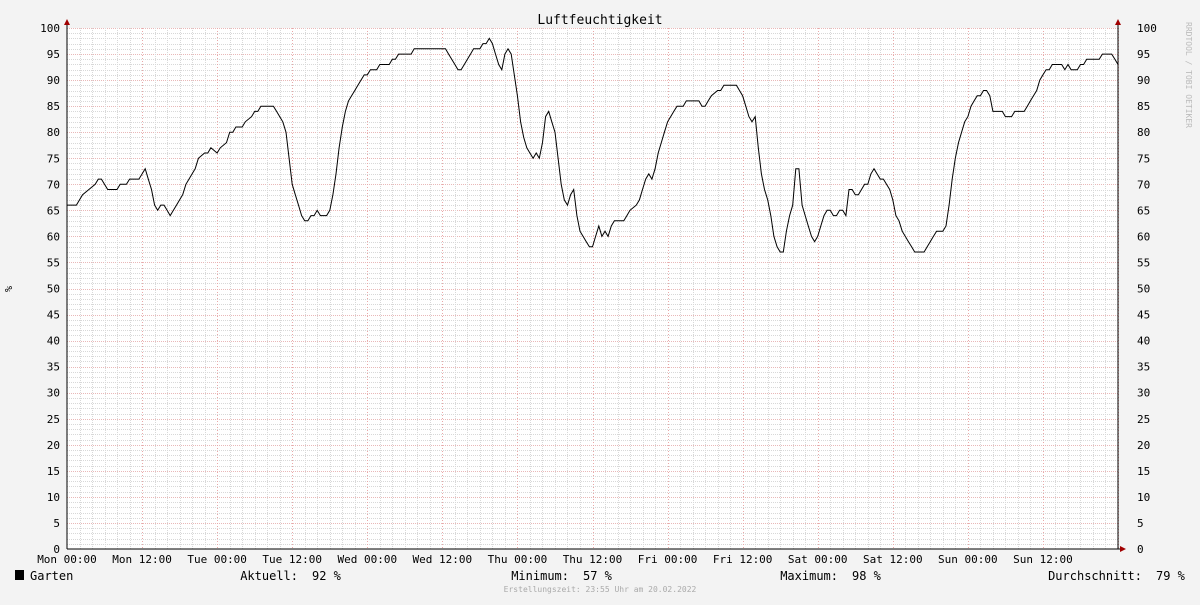  Describe the element at coordinates (1143, 497) in the screenshot. I see `y-tick-label-right: 10` at that location.